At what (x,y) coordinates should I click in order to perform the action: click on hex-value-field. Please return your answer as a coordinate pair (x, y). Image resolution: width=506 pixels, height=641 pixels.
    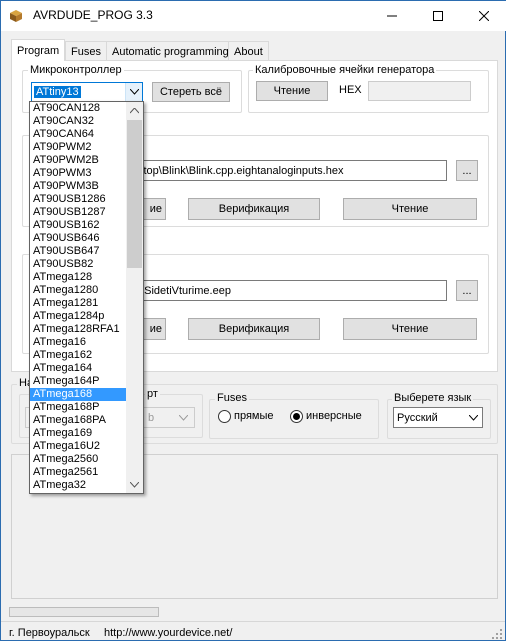
    Looking at the image, I should click on (419, 91).